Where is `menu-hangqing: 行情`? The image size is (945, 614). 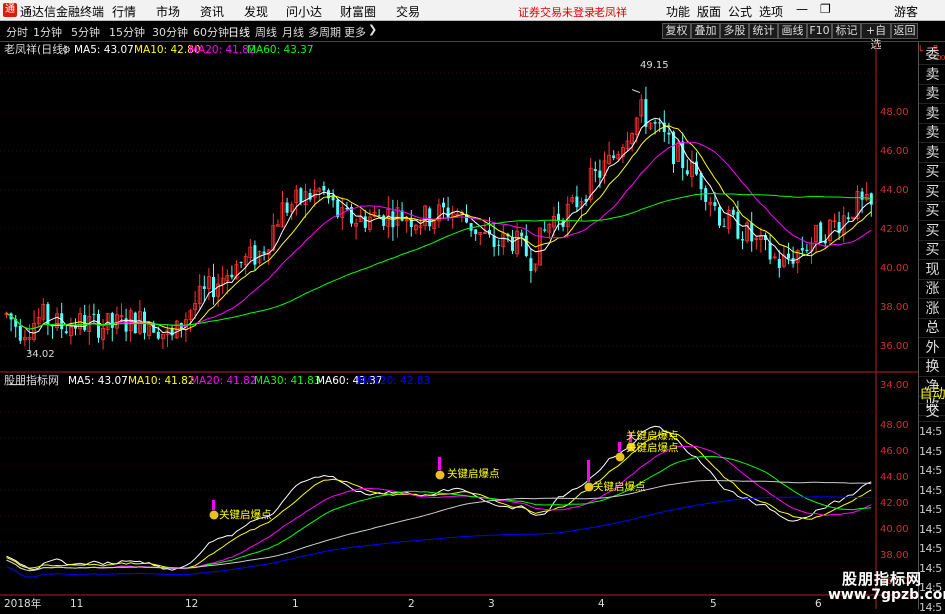 menu-hangqing: 行情 is located at coordinates (124, 11).